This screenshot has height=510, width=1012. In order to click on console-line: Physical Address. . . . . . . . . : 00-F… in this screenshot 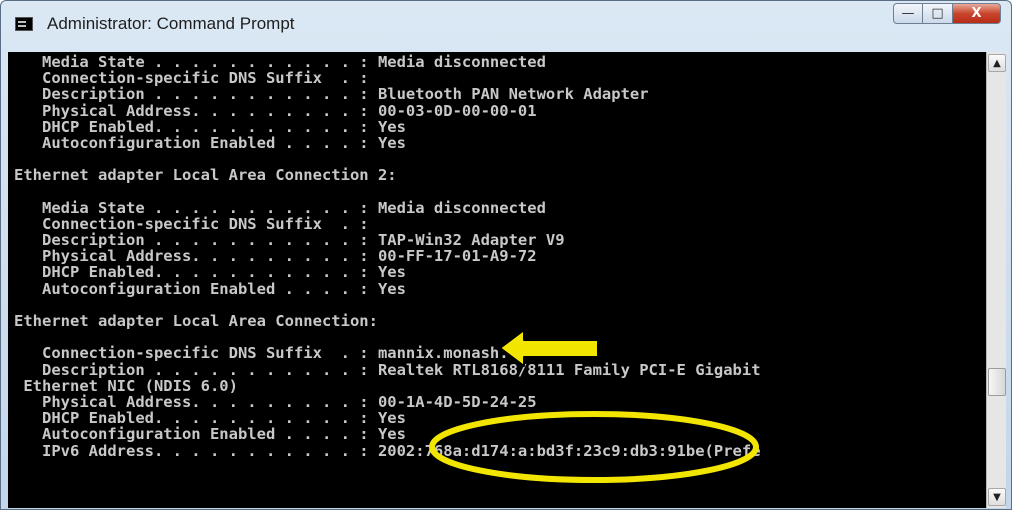, I will do `click(275, 256)`.